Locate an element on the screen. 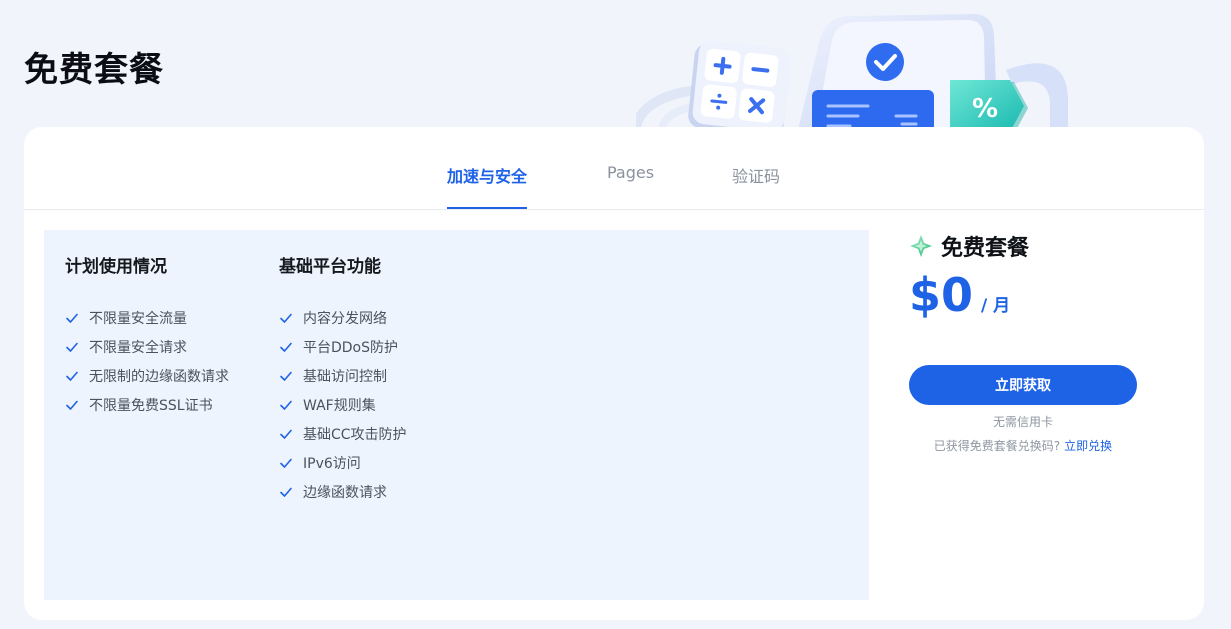  billing-illustration: % is located at coordinates (852, 76).